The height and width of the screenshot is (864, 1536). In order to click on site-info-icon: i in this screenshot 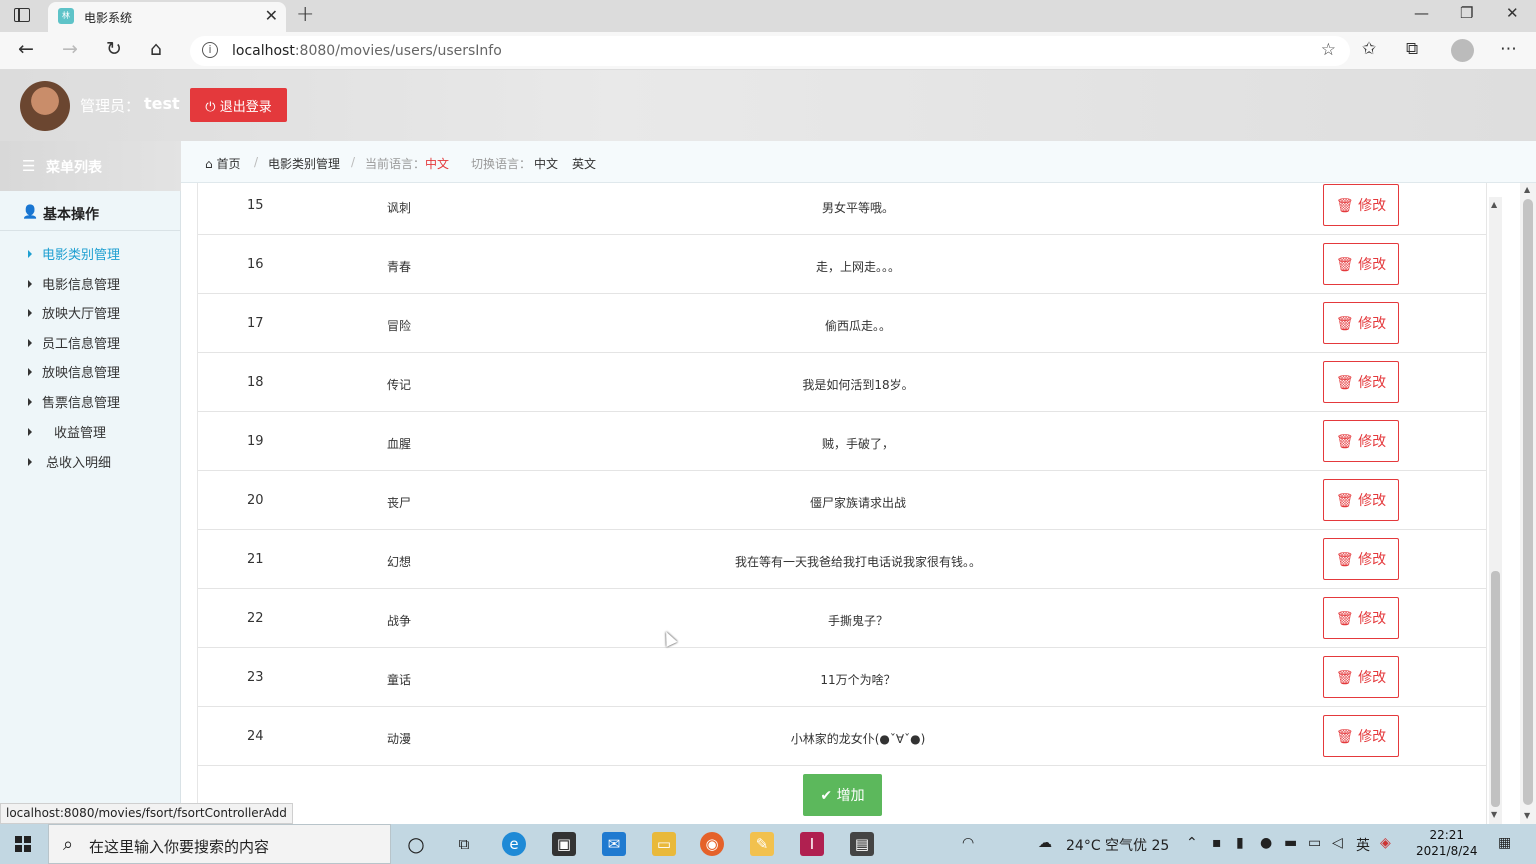, I will do `click(210, 50)`.